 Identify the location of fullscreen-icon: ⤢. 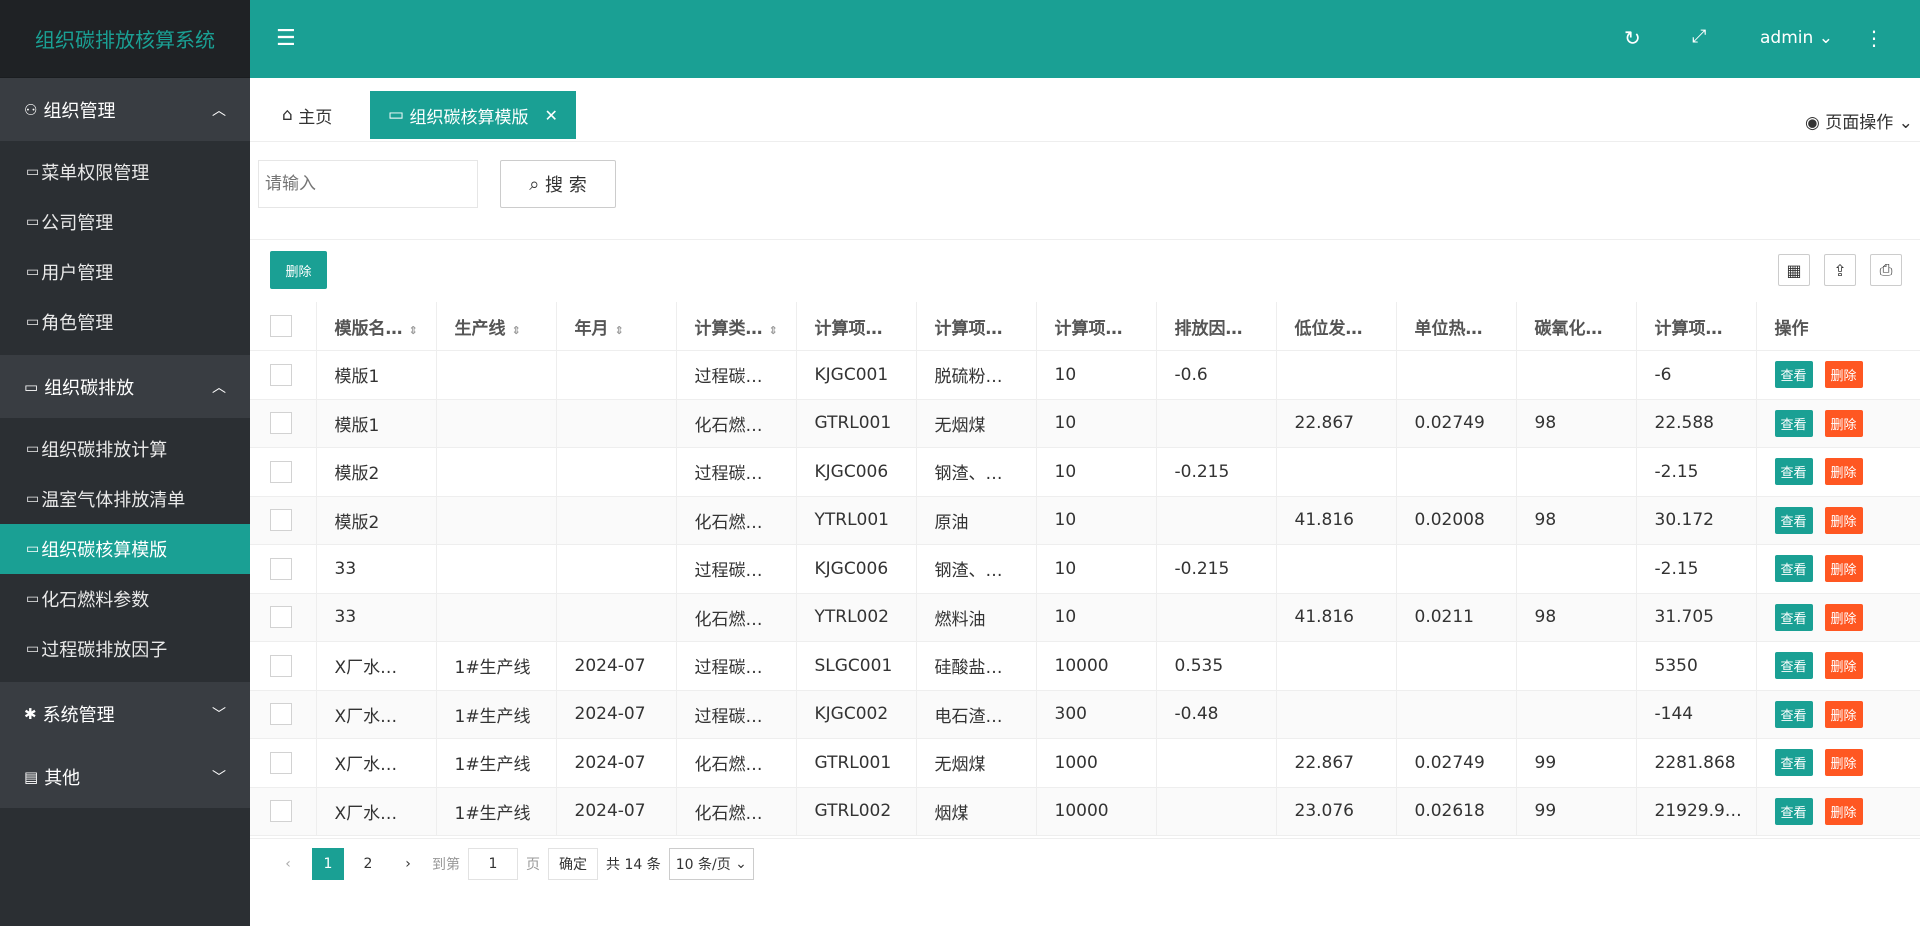
(1699, 36).